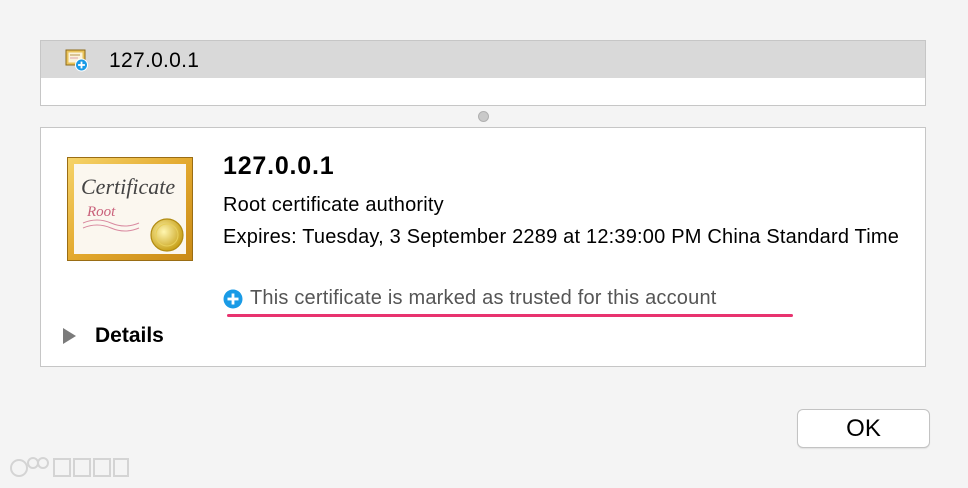 This screenshot has width=968, height=488. I want to click on watermark-logo-icon, so click(69, 467).